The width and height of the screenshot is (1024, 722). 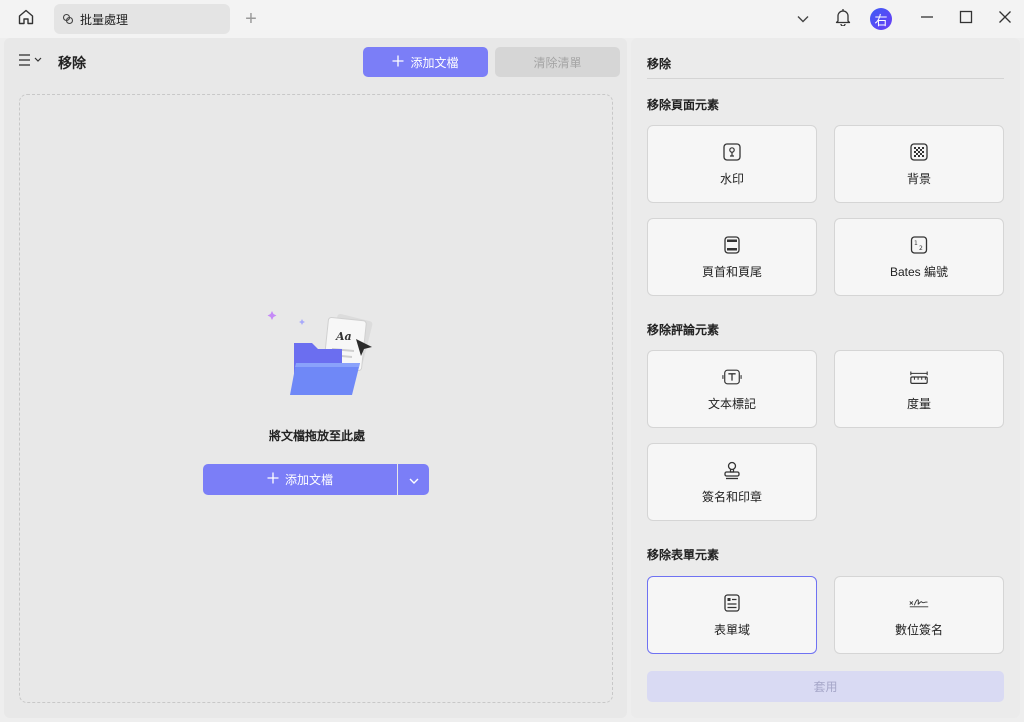 I want to click on add-document-main-button: 添加文檔, so click(x=300, y=479).